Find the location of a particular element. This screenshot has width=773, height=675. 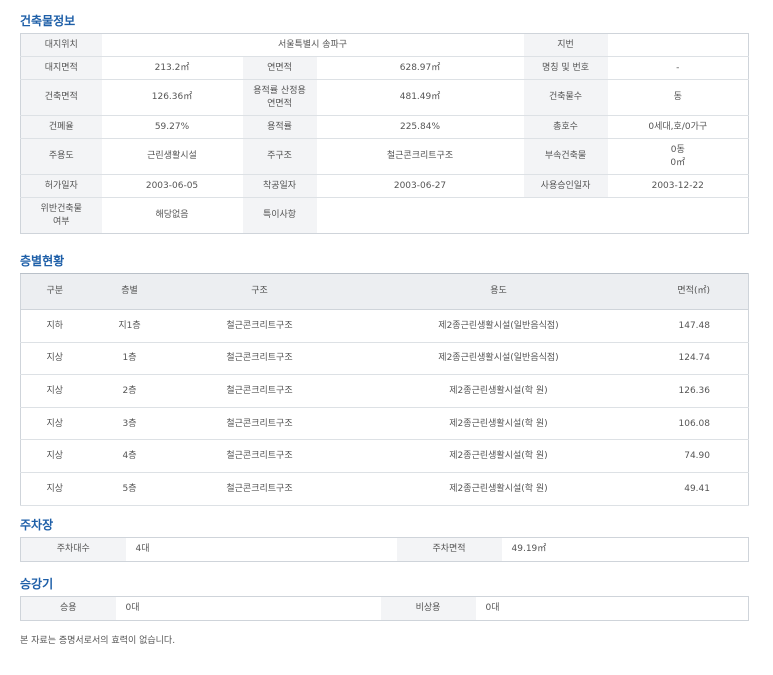

building-info-row: 위반건축물 여부 해당없음 특이사항 is located at coordinates (384, 215).